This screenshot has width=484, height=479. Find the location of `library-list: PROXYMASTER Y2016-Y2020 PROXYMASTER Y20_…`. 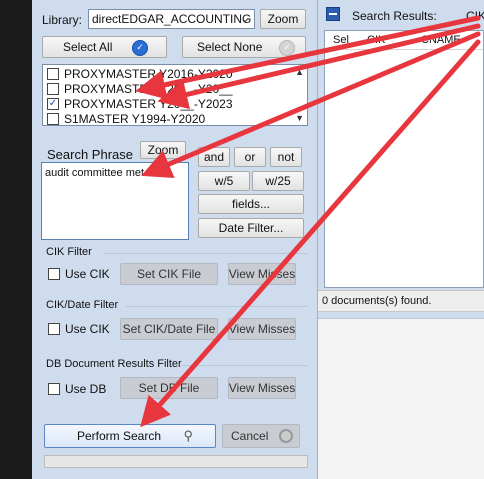

library-list: PROXYMASTER Y2016-Y2020 PROXYMASTER Y20_… is located at coordinates (175, 95).